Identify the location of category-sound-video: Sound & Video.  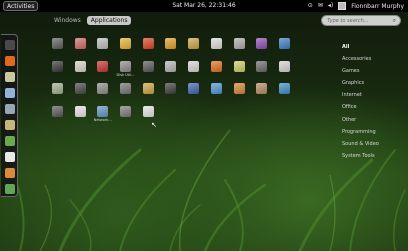
(360, 144).